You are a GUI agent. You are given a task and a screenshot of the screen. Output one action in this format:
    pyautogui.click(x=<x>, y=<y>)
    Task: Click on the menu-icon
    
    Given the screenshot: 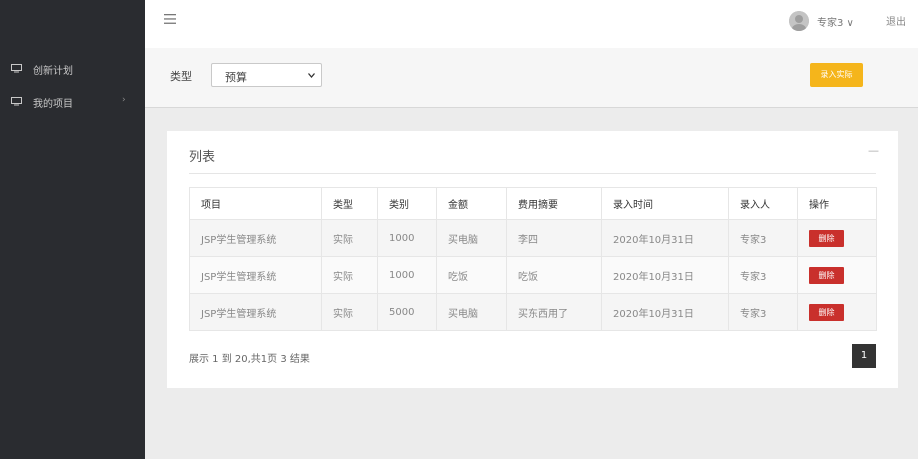 What is the action you would take?
    pyautogui.click(x=170, y=19)
    